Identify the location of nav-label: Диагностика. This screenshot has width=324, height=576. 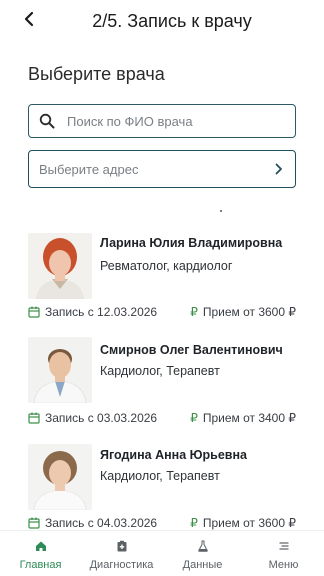
(121, 565).